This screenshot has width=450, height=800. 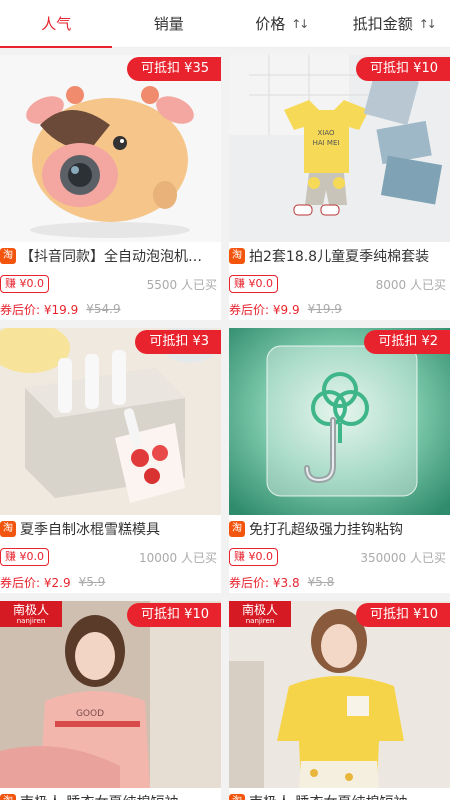 What do you see at coordinates (110, 148) in the screenshot?
I see `product-image-pig-bubble-machine: 可抵扣 ¥35` at bounding box center [110, 148].